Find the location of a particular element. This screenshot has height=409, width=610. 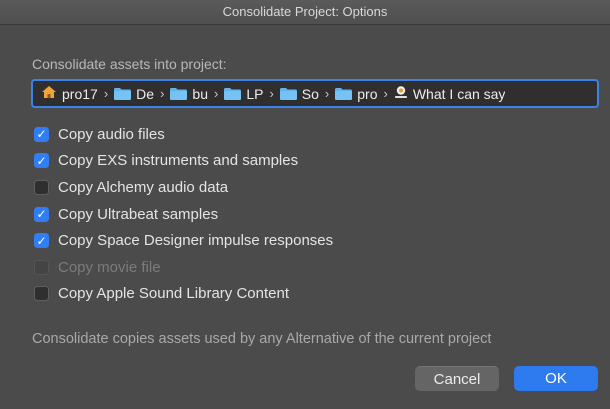

option-row: ✓ Copy Space Designer impulse responses is located at coordinates (183, 240).